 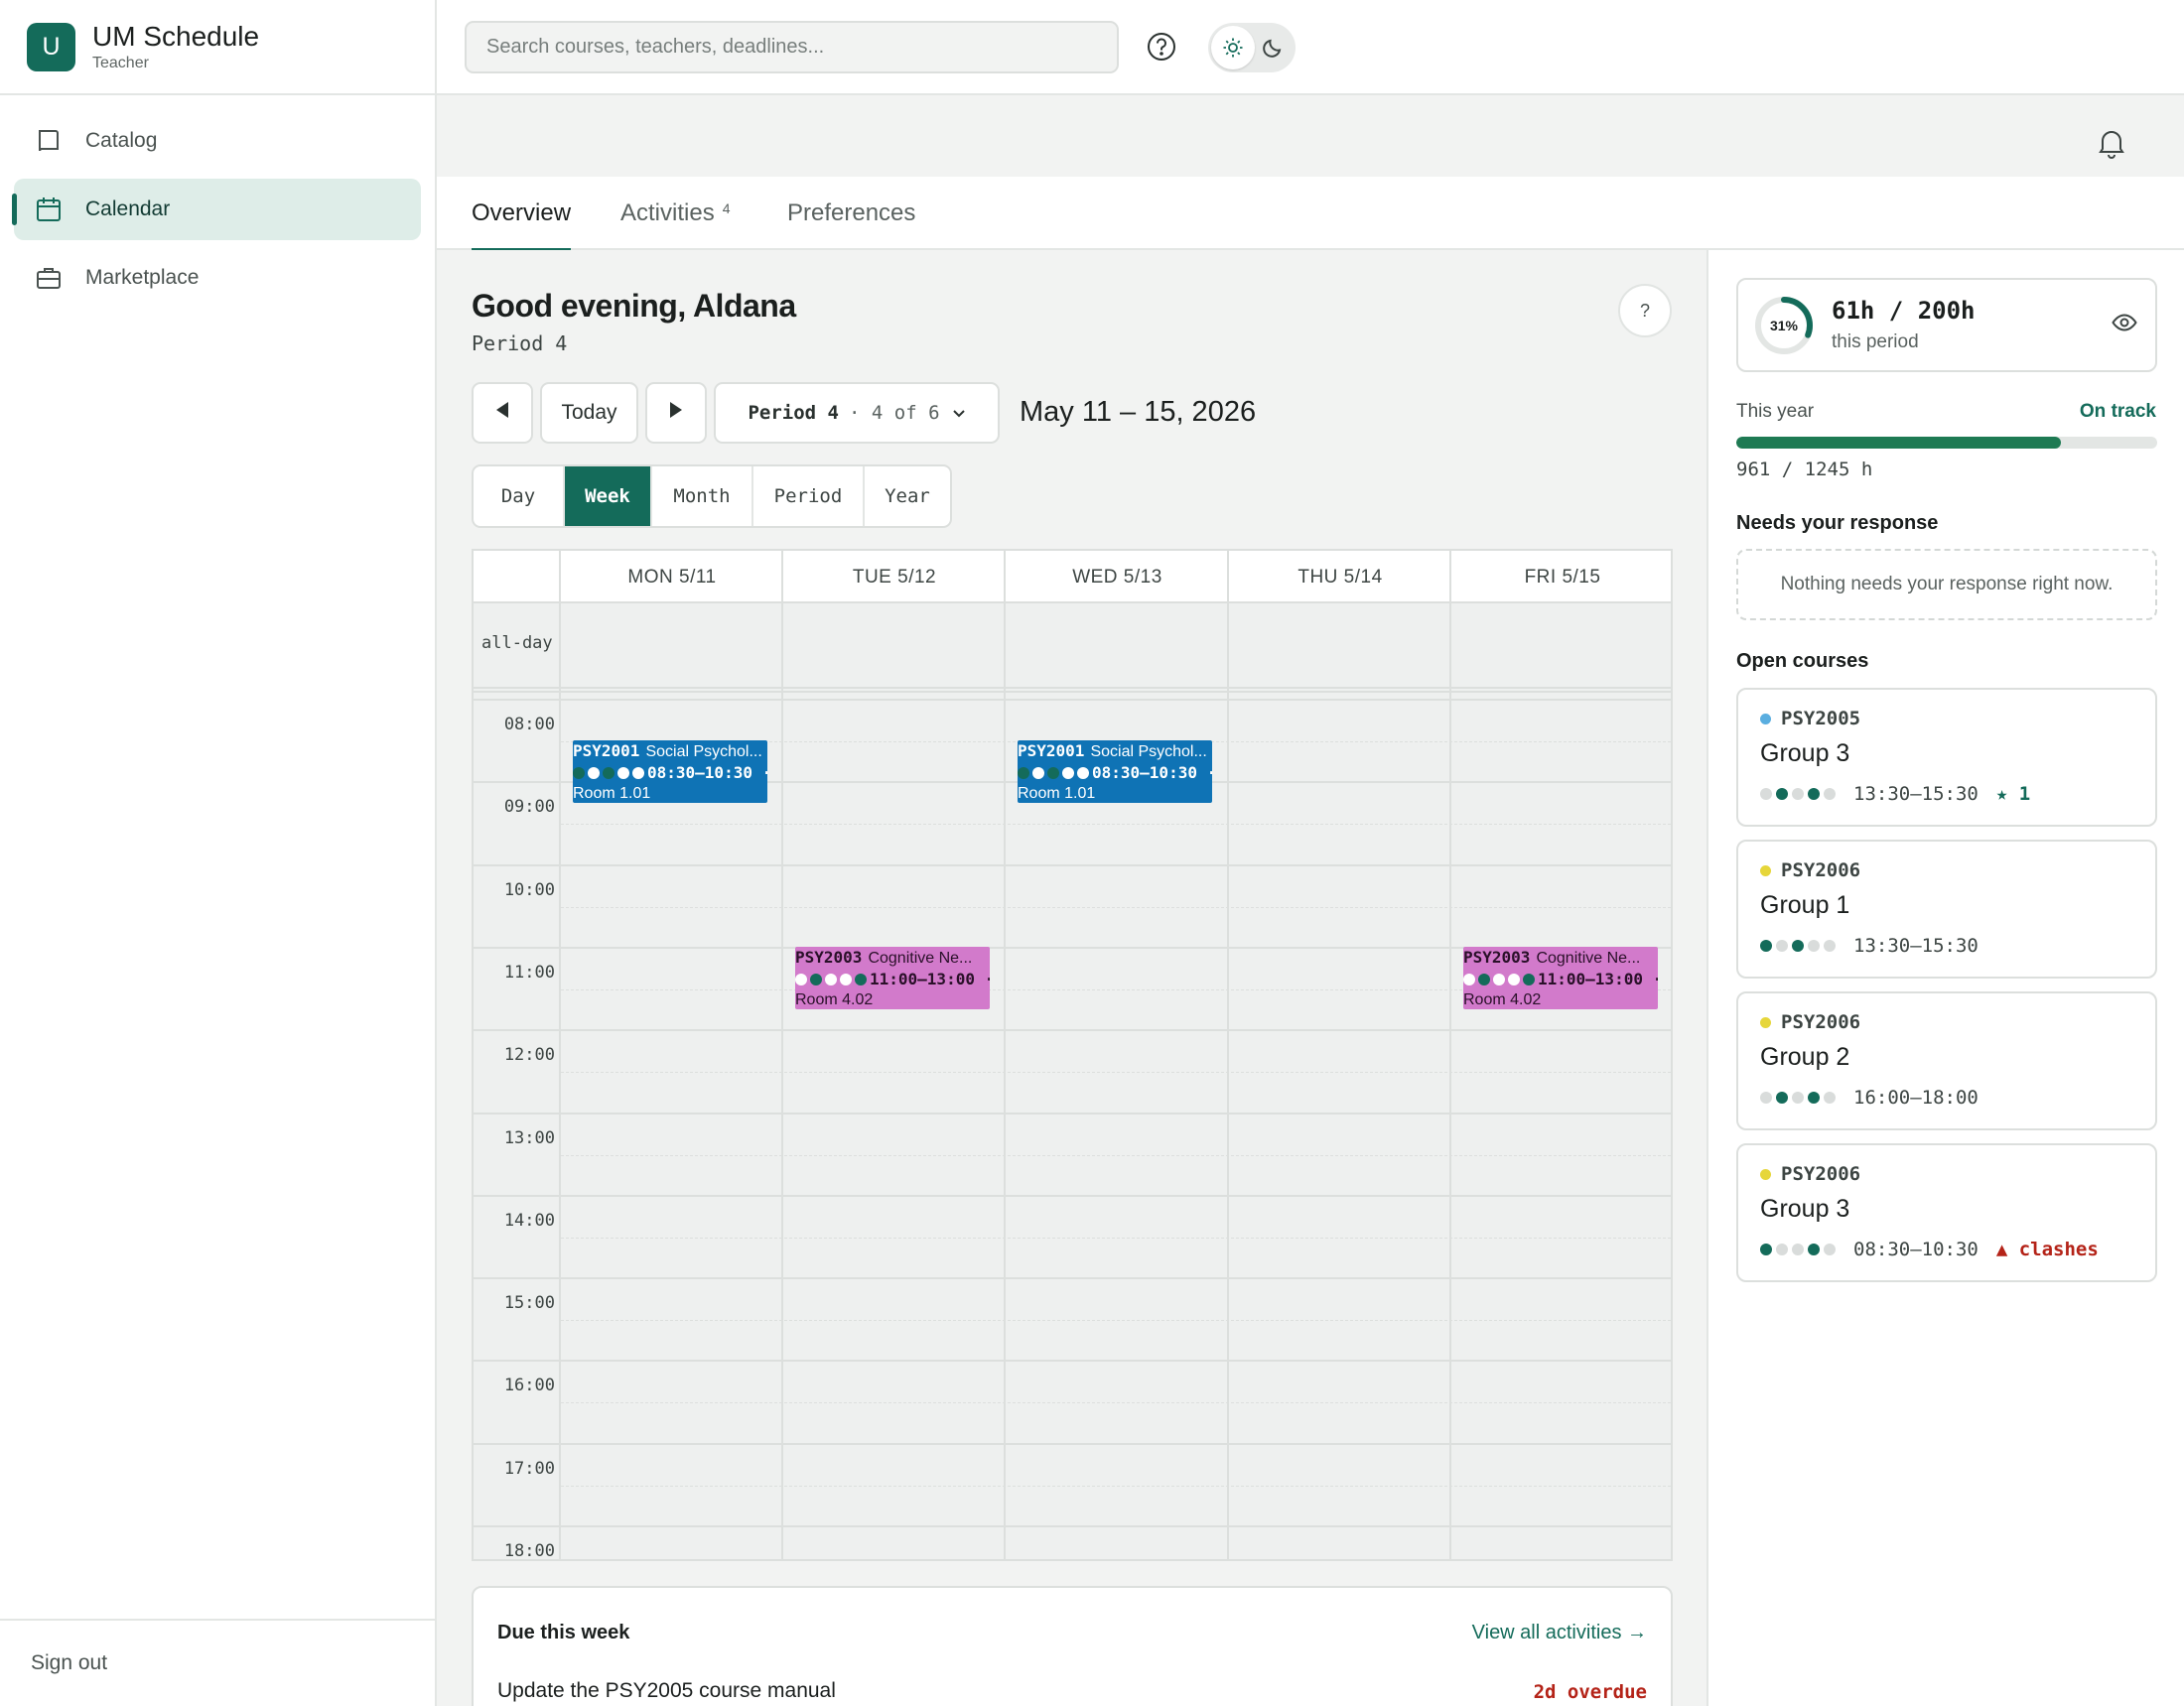 I want to click on open-course-card: PSY2006 Group 1 13:30–15:30, so click(x=1946, y=909).